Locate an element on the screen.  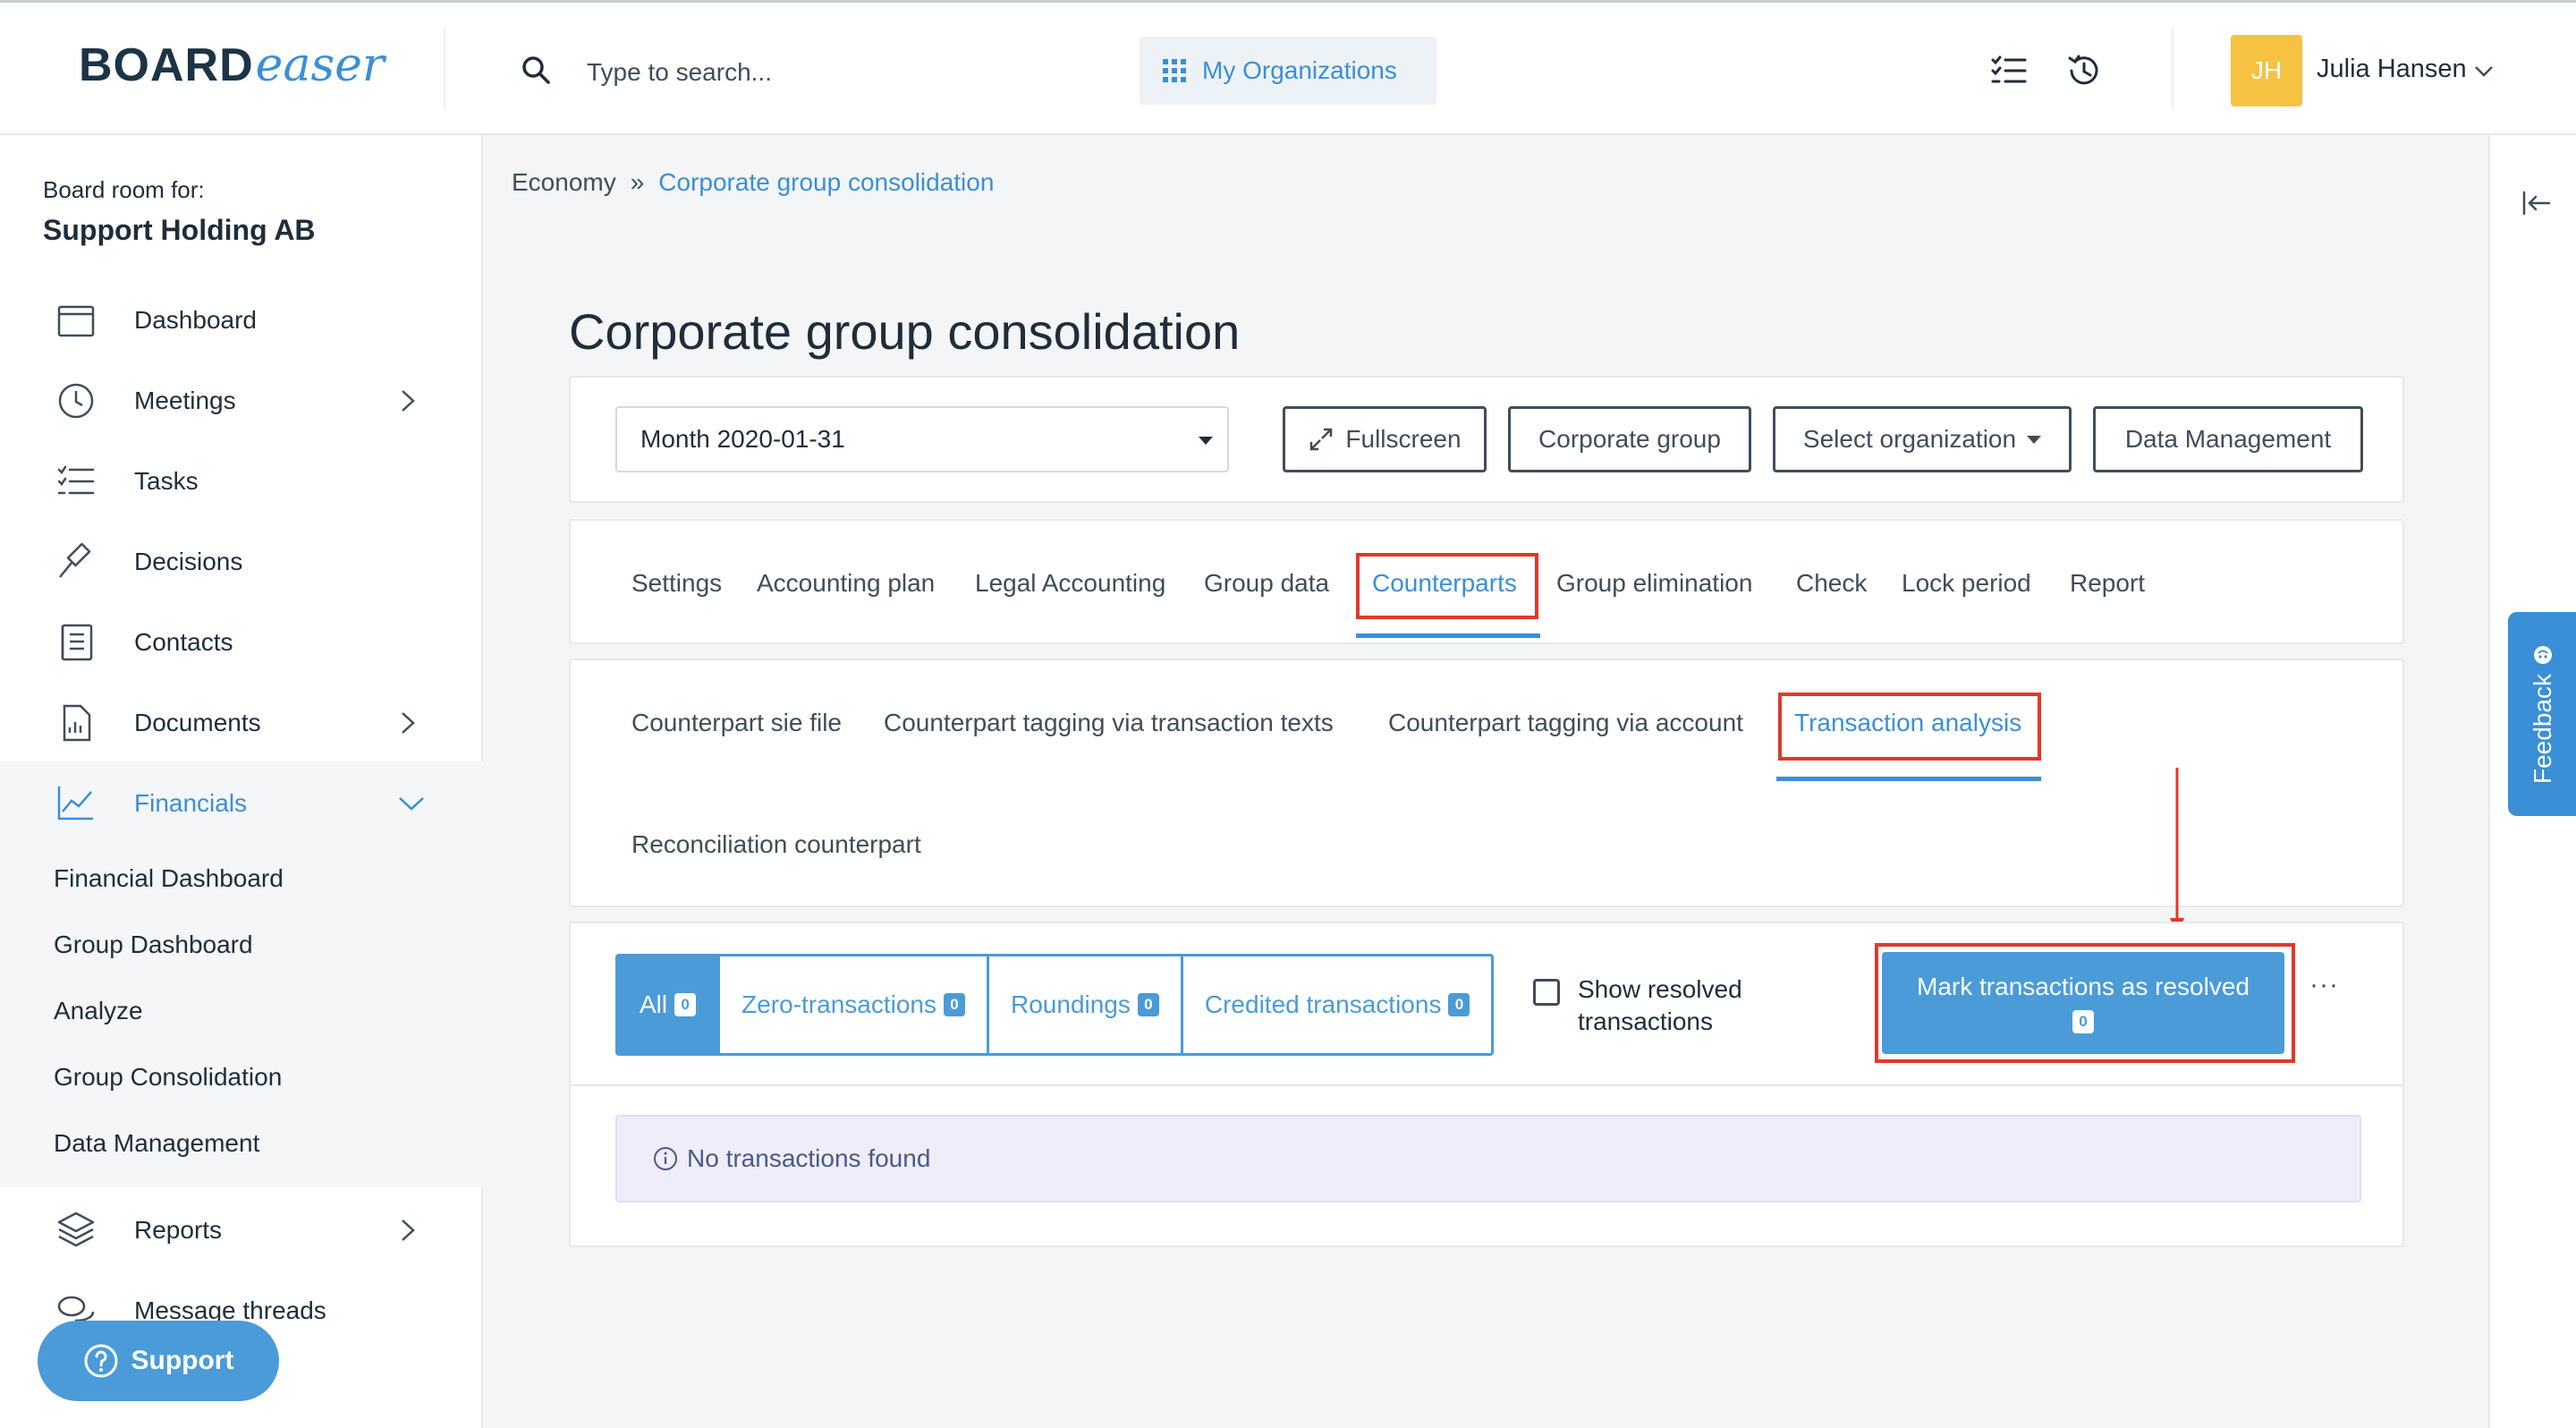
tab-lock-period: Lock period is located at coordinates (1966, 583).